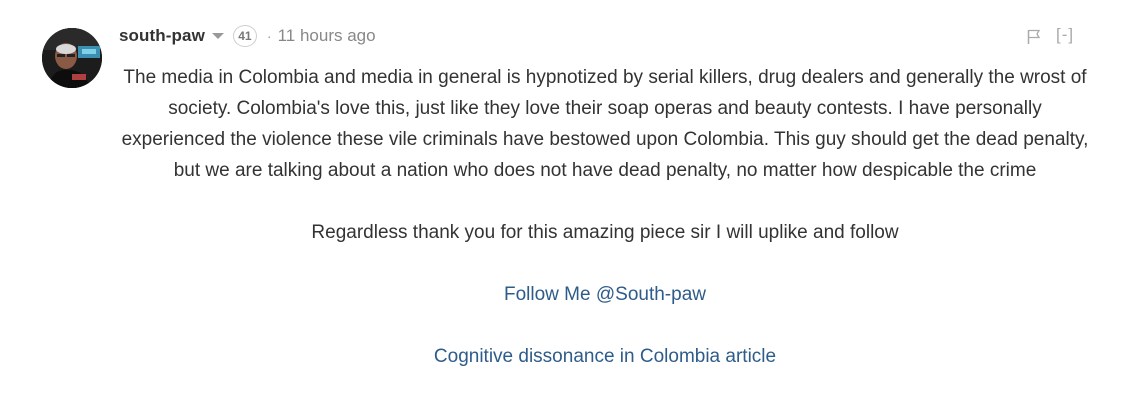 The image size is (1133, 408). I want to click on author-name: south-paw, so click(162, 36).